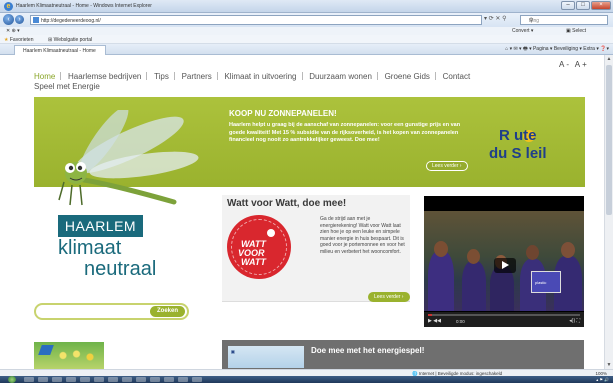 This screenshot has height=383, width=613. I want to click on play-pause-icon: ▶ ◀◀, so click(434, 321).